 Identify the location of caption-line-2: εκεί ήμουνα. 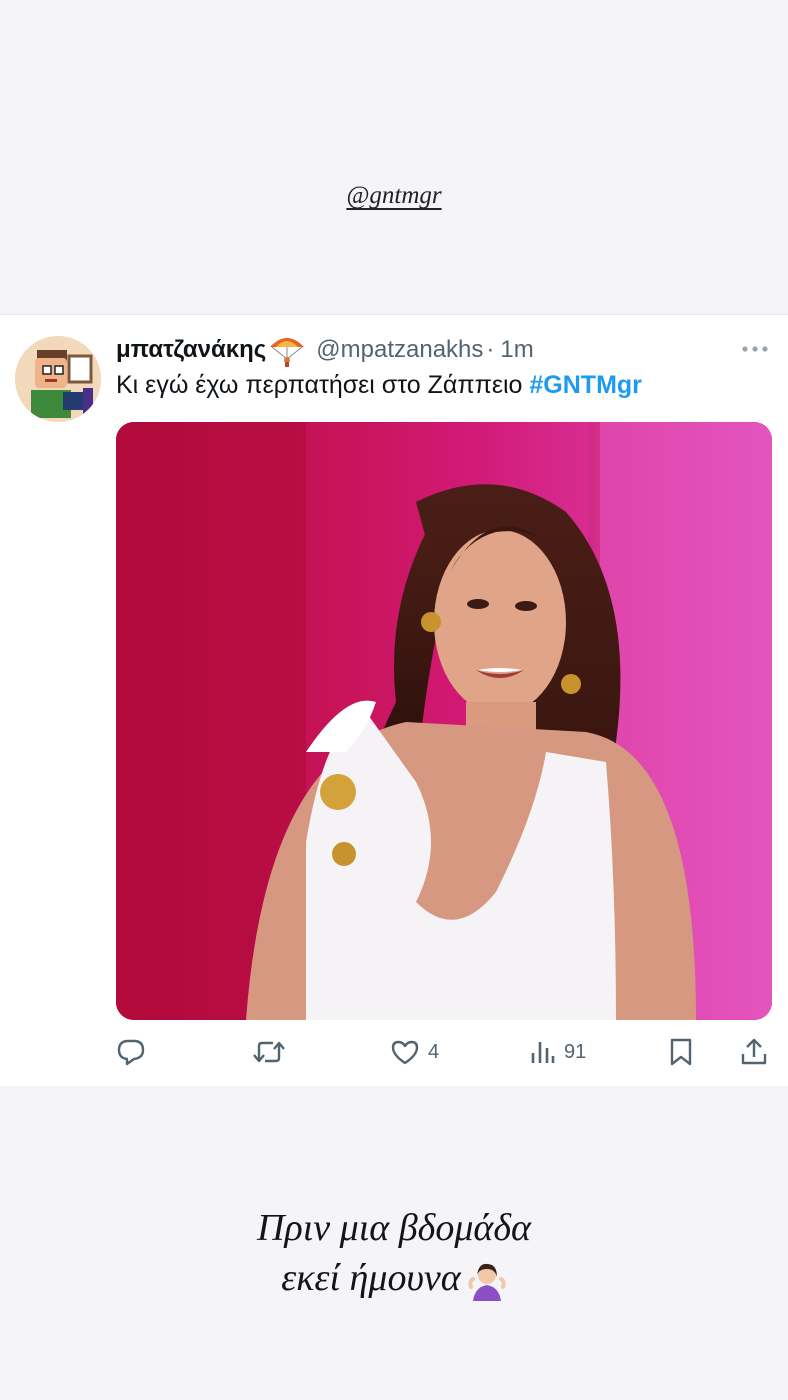
(394, 1279).